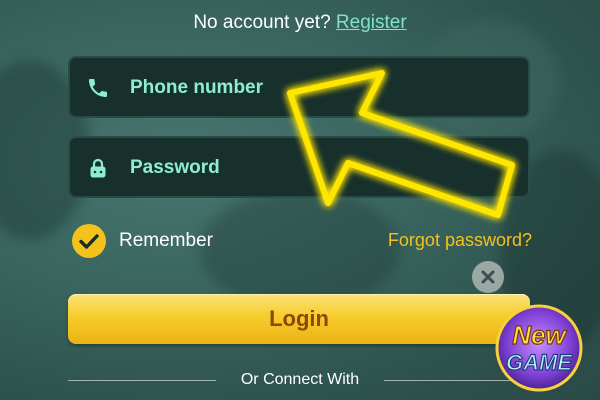 The height and width of the screenshot is (400, 600). Describe the element at coordinates (197, 87) in the screenshot. I see `phone-number-placeholder: Phone number` at that location.